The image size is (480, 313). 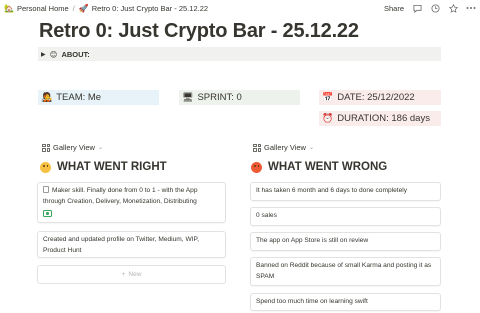 What do you see at coordinates (9, 8) in the screenshot?
I see `house-icon: 🏡` at bounding box center [9, 8].